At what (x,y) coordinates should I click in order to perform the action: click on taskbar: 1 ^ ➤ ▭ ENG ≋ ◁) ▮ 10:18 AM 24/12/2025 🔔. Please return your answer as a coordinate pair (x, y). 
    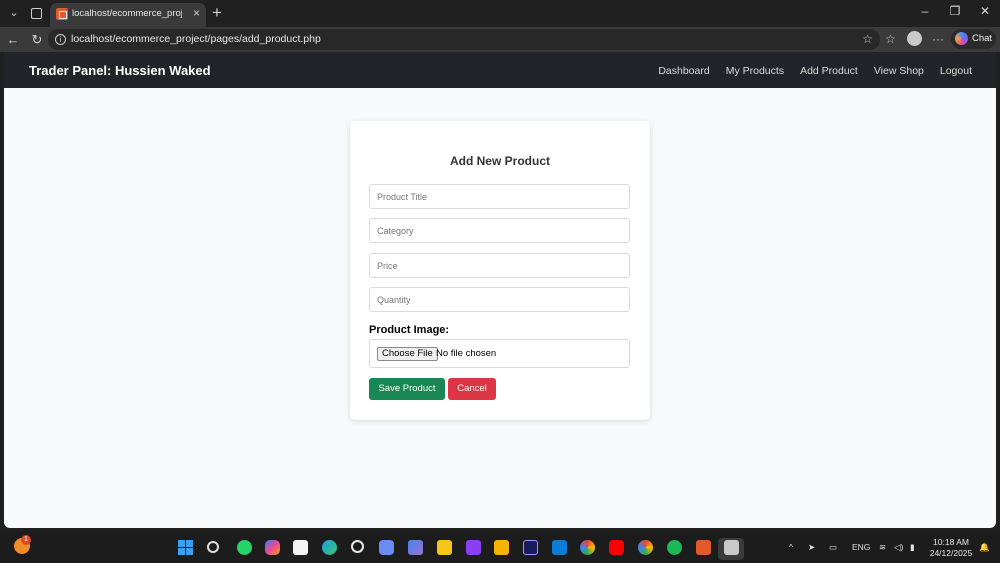
    Looking at the image, I should click on (500, 547).